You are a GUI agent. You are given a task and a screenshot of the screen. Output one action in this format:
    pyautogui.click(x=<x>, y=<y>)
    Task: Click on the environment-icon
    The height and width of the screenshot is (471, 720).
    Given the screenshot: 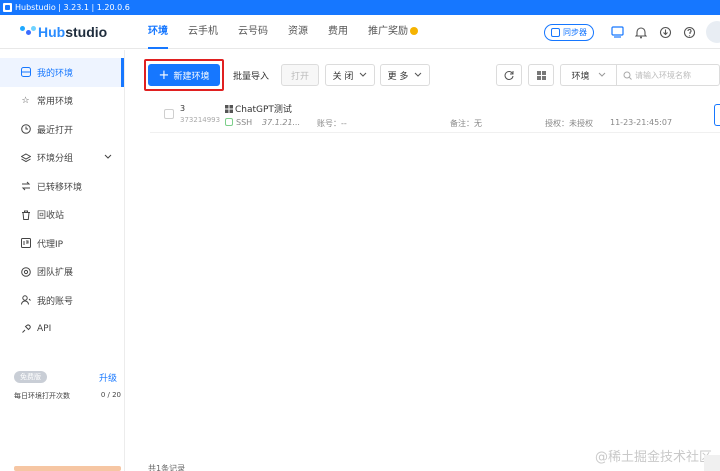 What is the action you would take?
    pyautogui.click(x=25, y=72)
    